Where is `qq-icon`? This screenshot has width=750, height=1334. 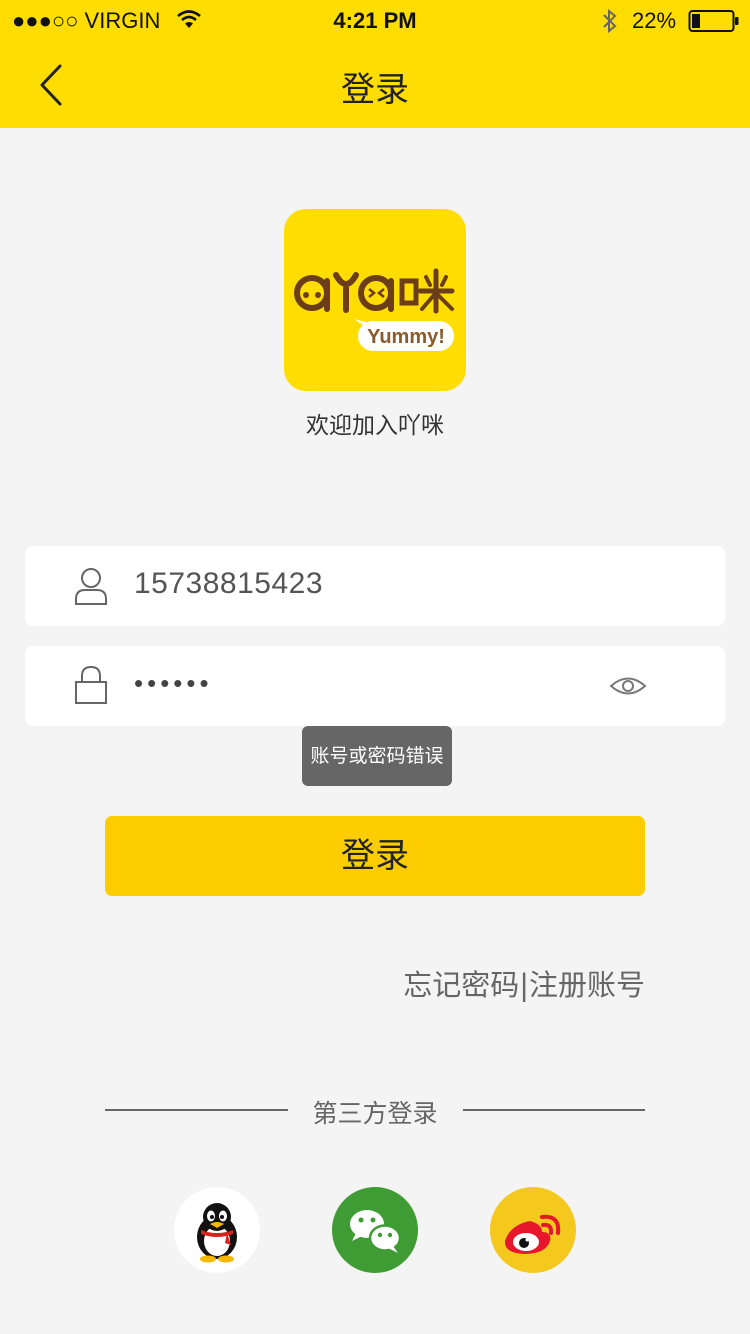 qq-icon is located at coordinates (217, 1233).